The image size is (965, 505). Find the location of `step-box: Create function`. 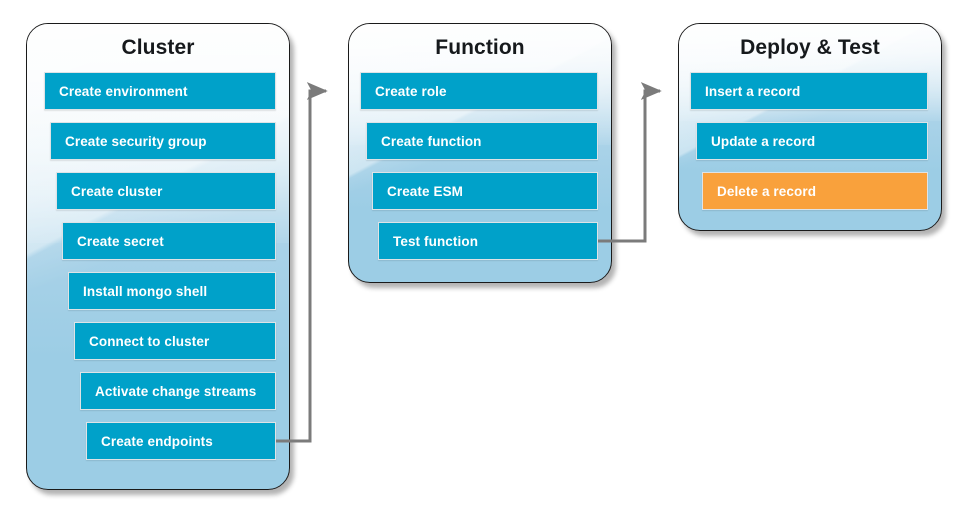

step-box: Create function is located at coordinates (482, 141).